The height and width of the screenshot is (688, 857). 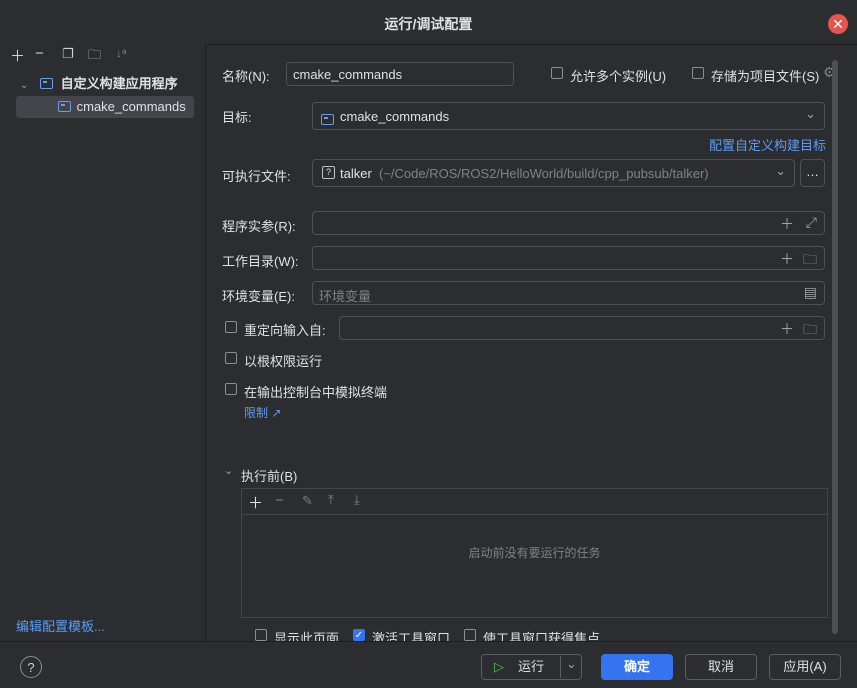 I want to click on before-launch-header: 执行前(B), so click(x=269, y=475).